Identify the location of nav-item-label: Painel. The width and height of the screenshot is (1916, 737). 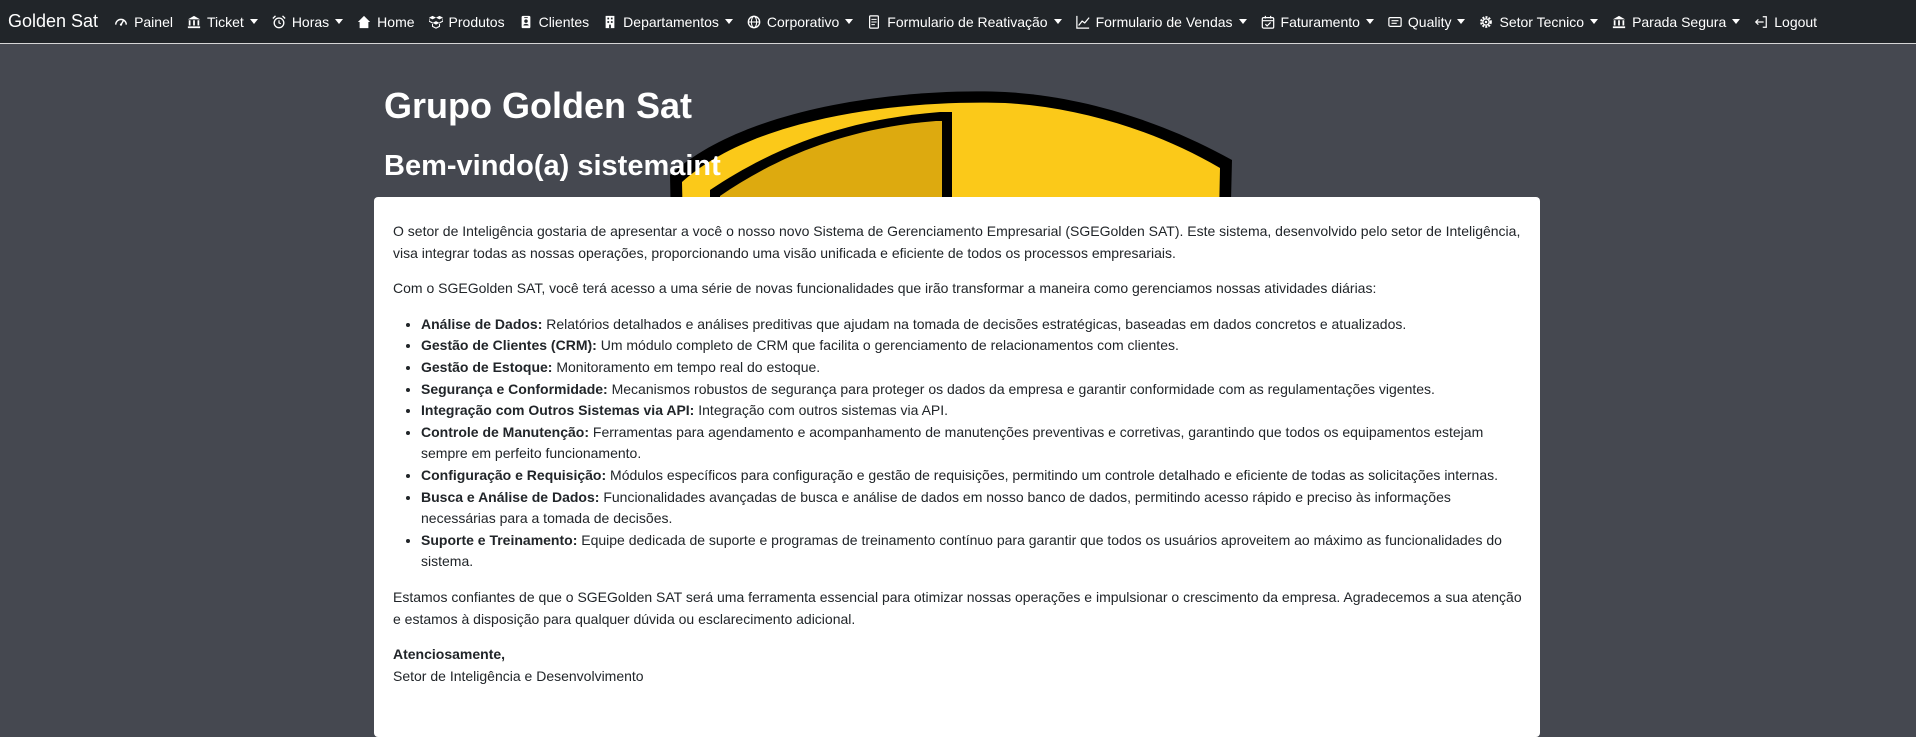
(153, 21).